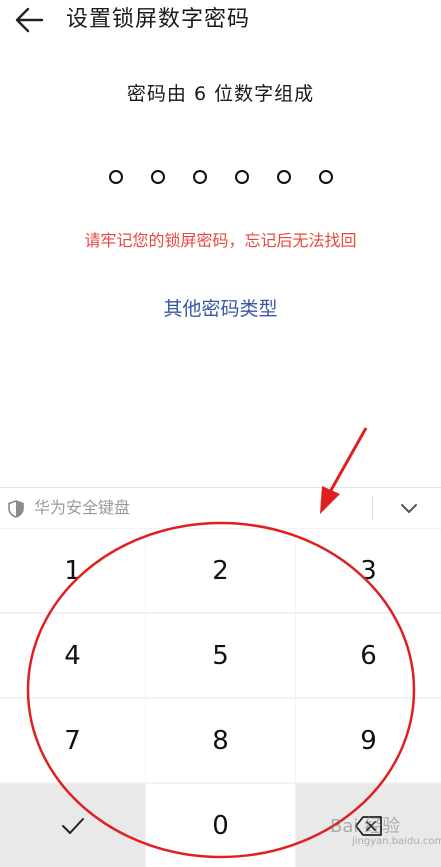  I want to click on watermark-url: jingyan.baidu.com, so click(396, 841).